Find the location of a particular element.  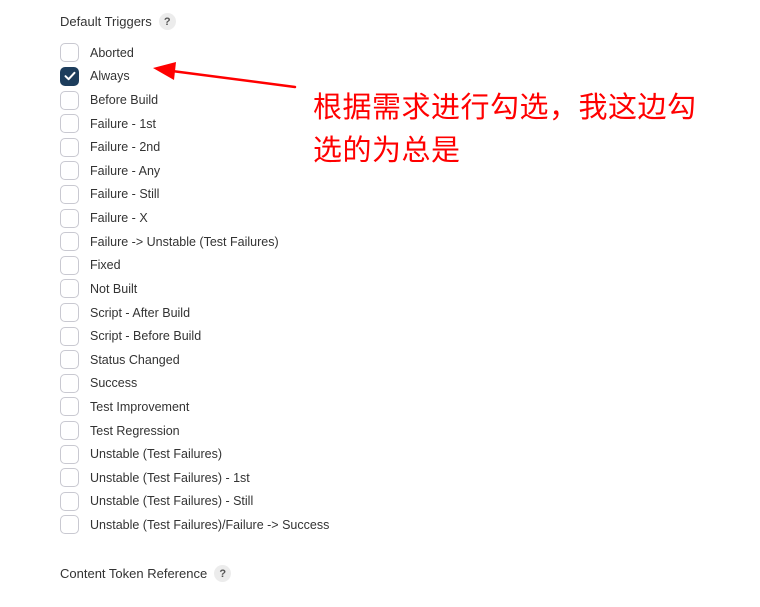

trigger-label: Status Changed is located at coordinates (135, 359).